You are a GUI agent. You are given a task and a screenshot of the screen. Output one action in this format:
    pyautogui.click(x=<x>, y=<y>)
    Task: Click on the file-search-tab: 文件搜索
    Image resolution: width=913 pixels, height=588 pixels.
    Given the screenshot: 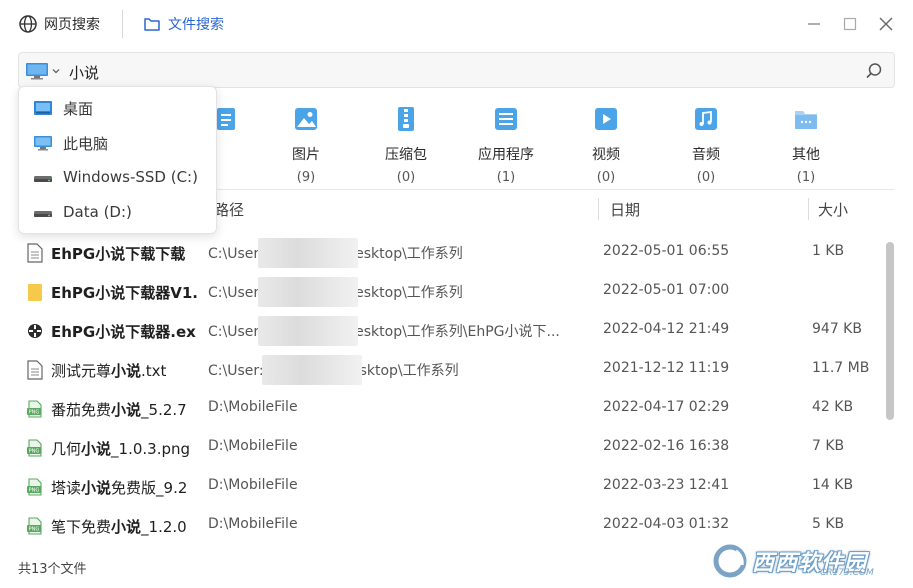 What is the action you would take?
    pyautogui.click(x=183, y=24)
    